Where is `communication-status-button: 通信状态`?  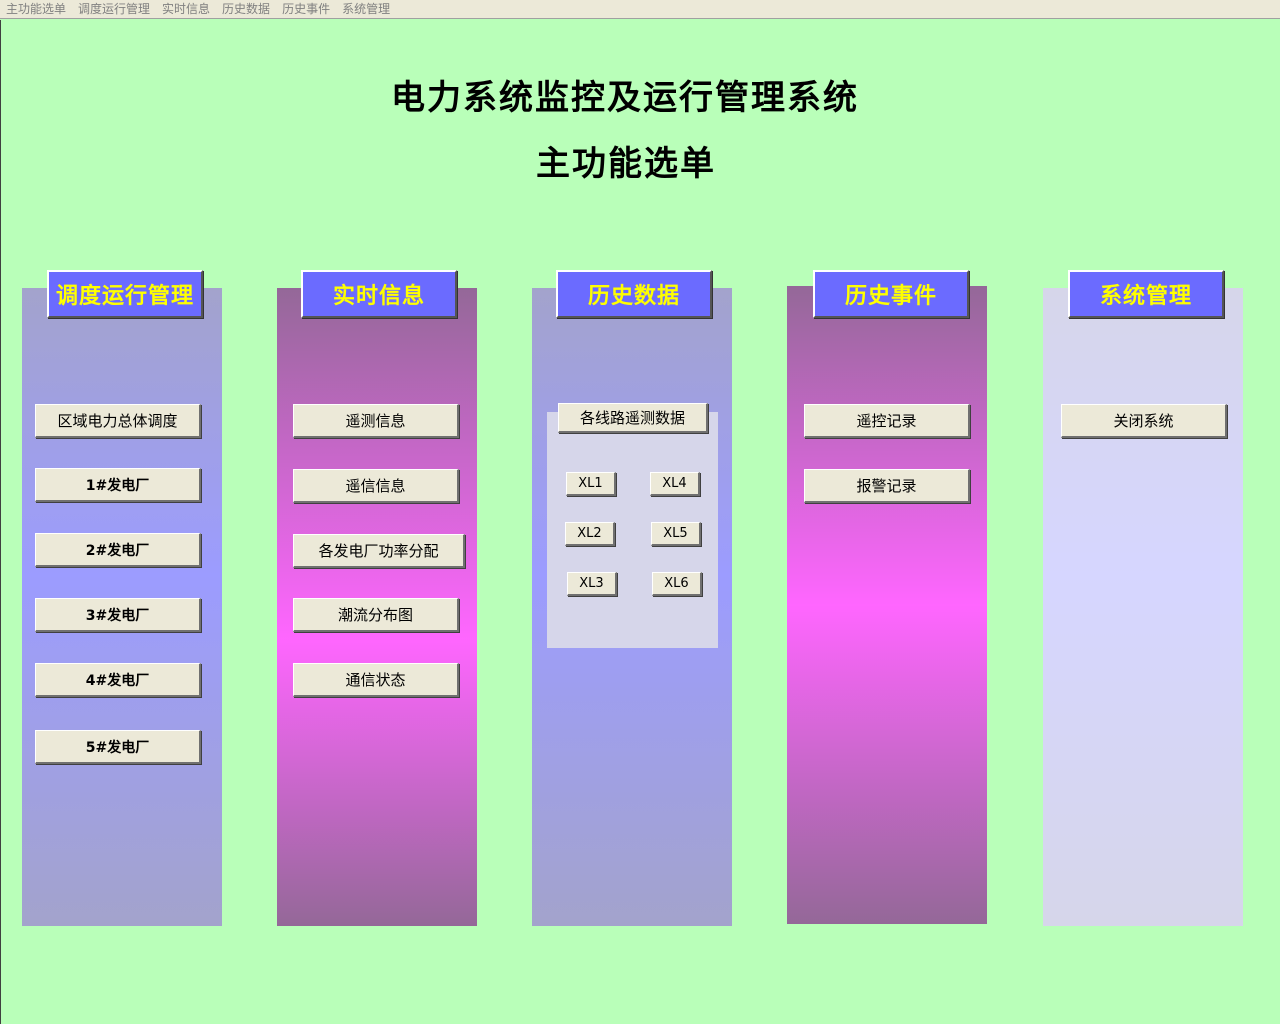 communication-status-button: 通信状态 is located at coordinates (376, 680).